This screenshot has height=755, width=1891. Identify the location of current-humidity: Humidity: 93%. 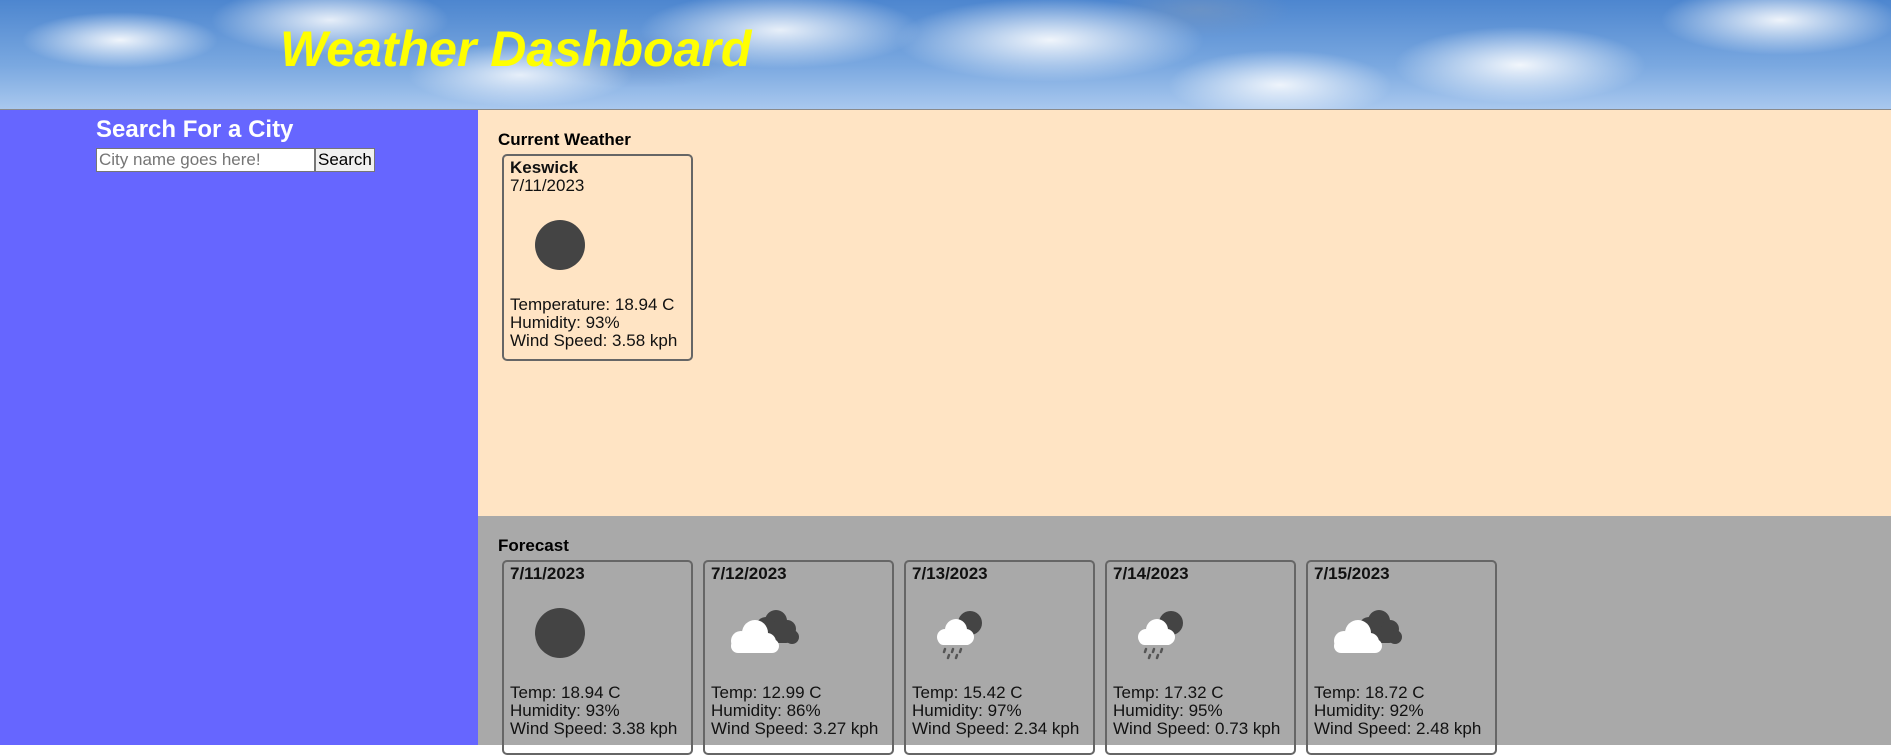
(565, 322).